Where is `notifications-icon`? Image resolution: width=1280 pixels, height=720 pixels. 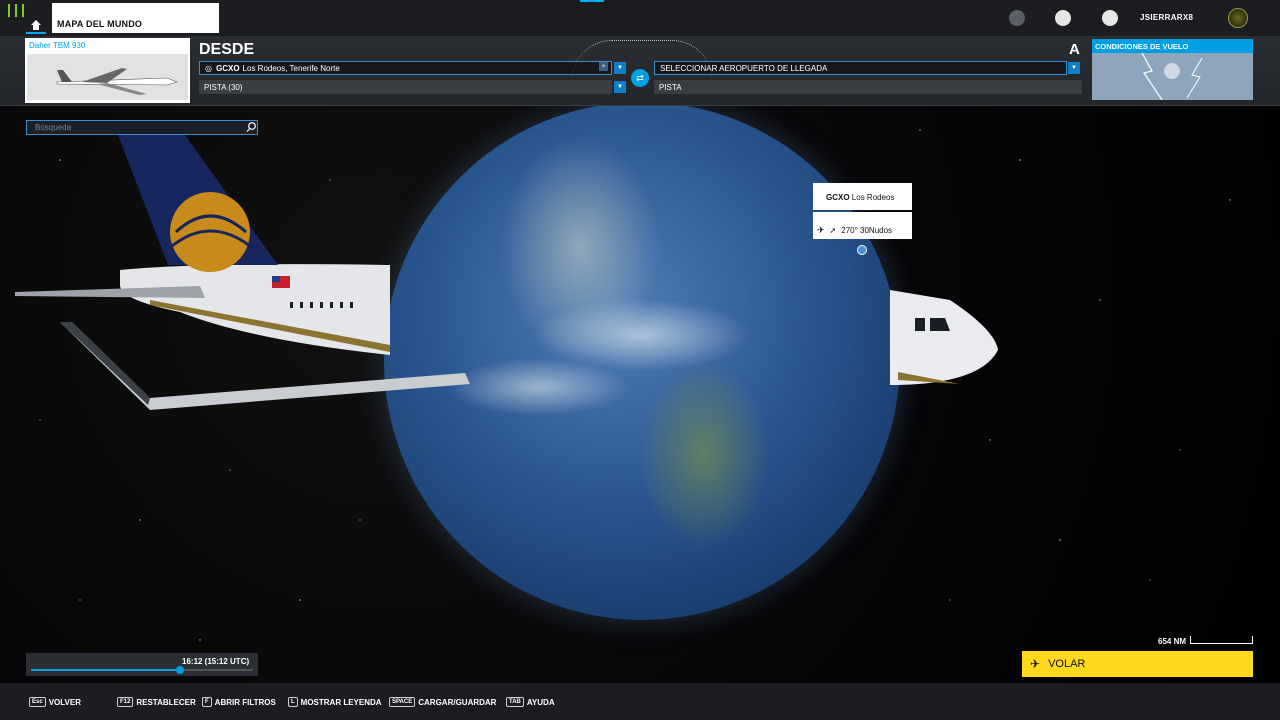
notifications-icon is located at coordinates (1110, 18).